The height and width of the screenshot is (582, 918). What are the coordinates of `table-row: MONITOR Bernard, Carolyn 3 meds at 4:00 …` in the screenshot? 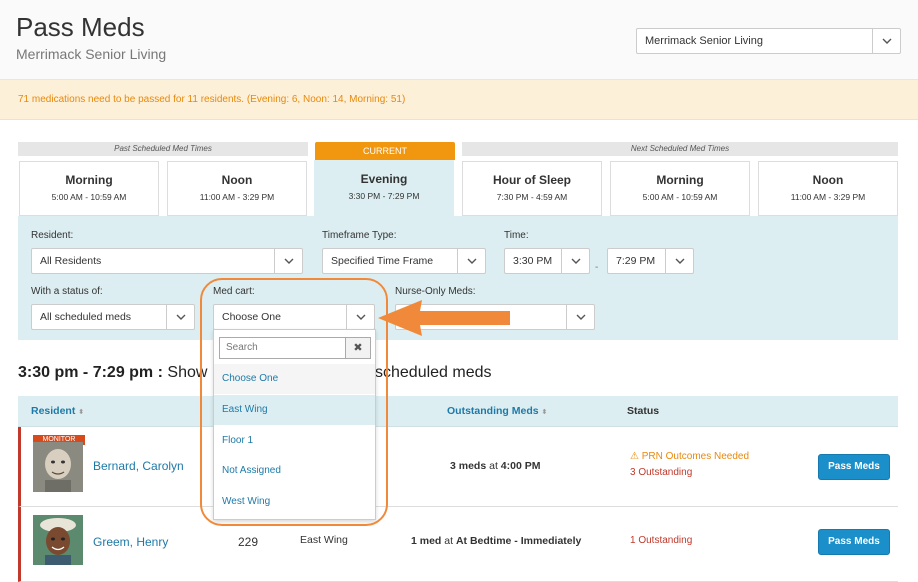 It's located at (458, 467).